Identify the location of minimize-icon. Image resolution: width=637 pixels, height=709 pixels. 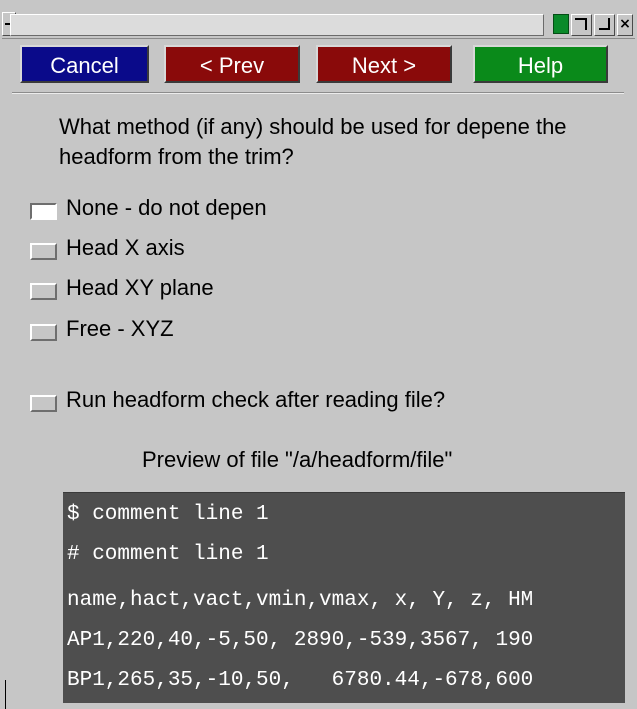
(581, 25).